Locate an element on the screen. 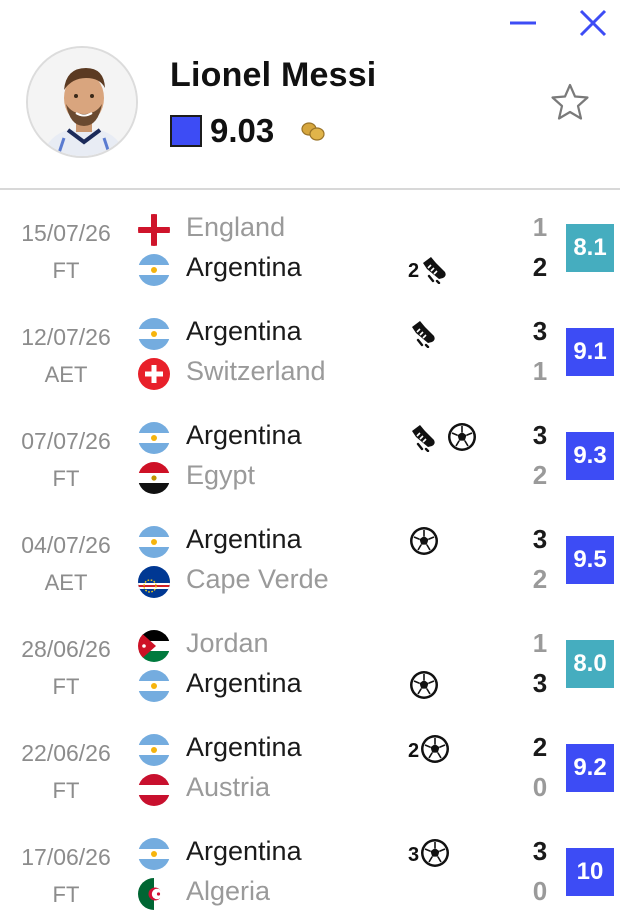 The image size is (620, 920). rating-color-swatch is located at coordinates (186, 131).